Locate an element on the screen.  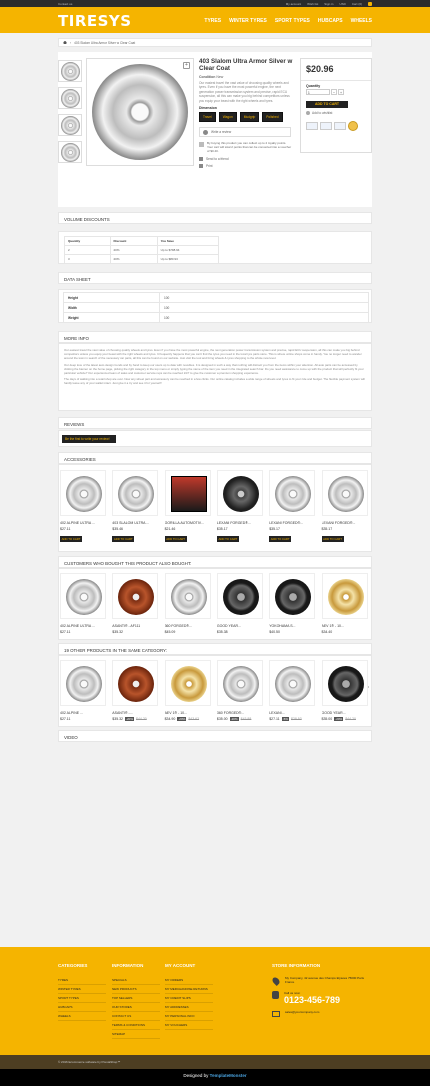
product-card: ASANTI® -... $35.32 -20% $44.20 is located at coordinates (135, 690).